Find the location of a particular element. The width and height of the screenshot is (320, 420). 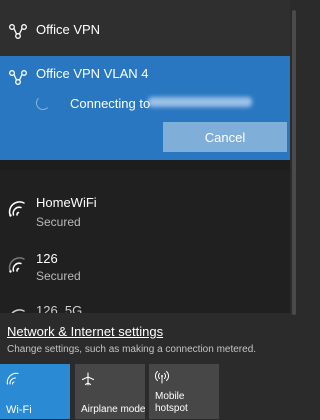

scrollbar-thumb is located at coordinates (294, 162).